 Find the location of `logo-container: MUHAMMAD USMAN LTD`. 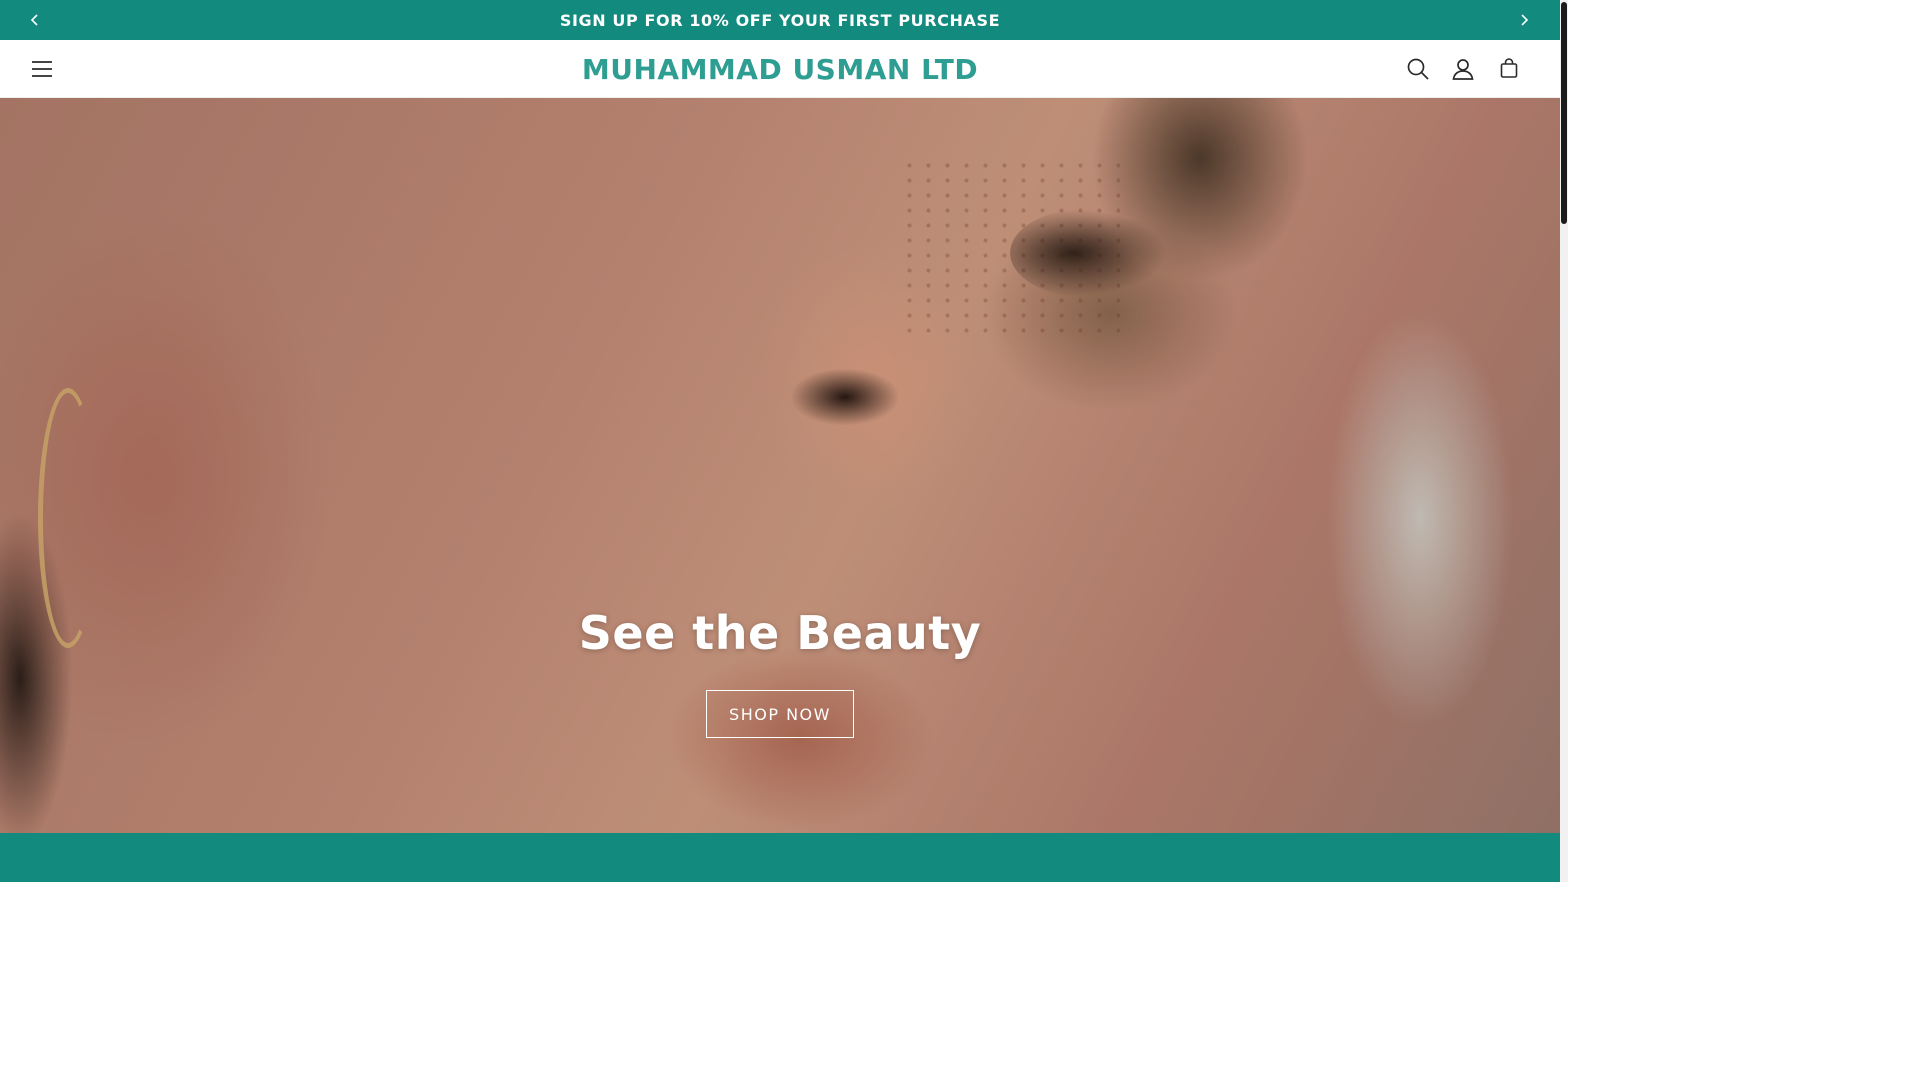

logo-container: MUHAMMAD USMAN LTD is located at coordinates (780, 69).